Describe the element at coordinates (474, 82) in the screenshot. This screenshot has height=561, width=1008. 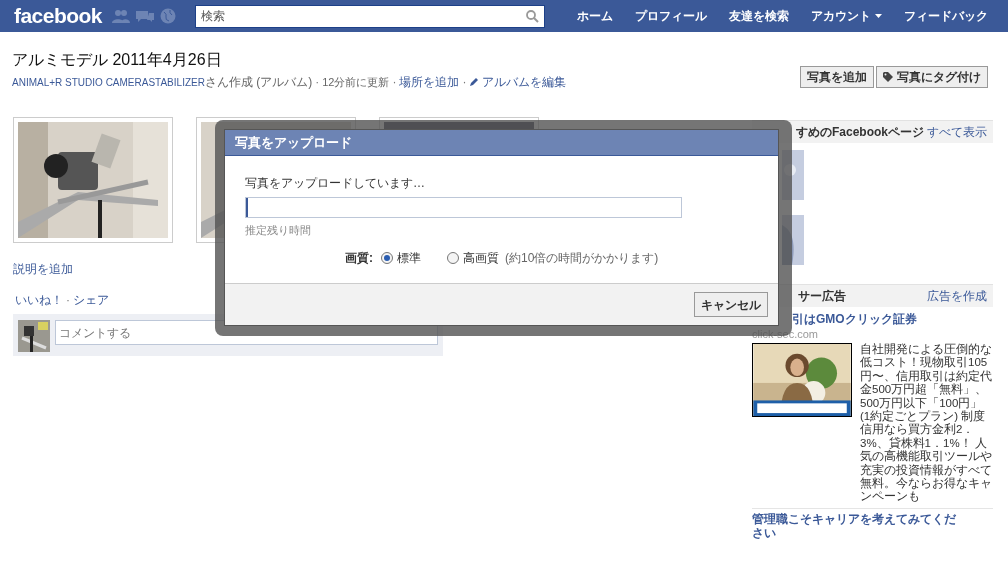
I see `pencil-icon` at that location.